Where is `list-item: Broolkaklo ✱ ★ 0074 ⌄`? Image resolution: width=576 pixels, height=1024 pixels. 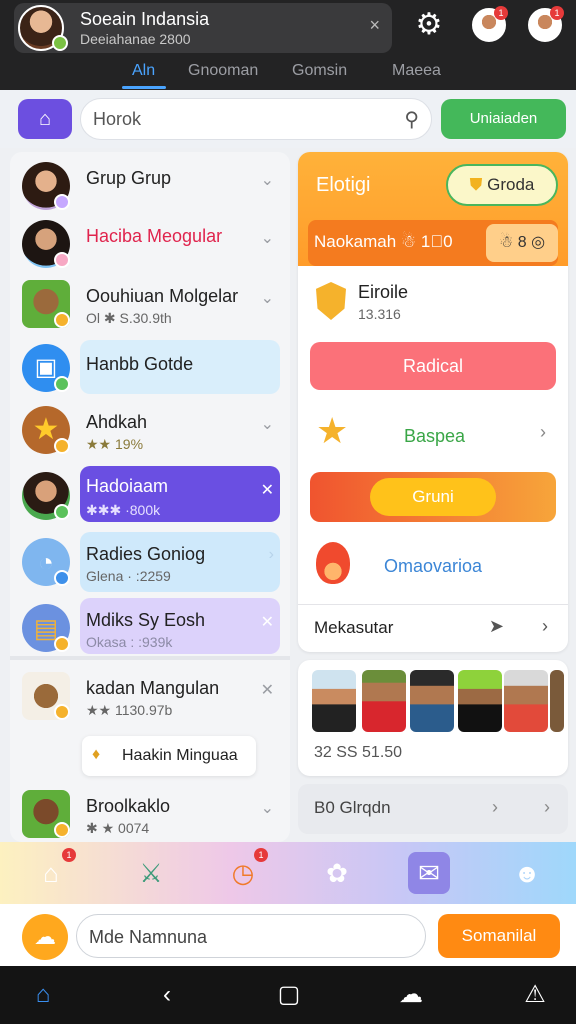
list-item: Broolkaklo ✱ ★ 0074 ⌄ is located at coordinates (150, 812).